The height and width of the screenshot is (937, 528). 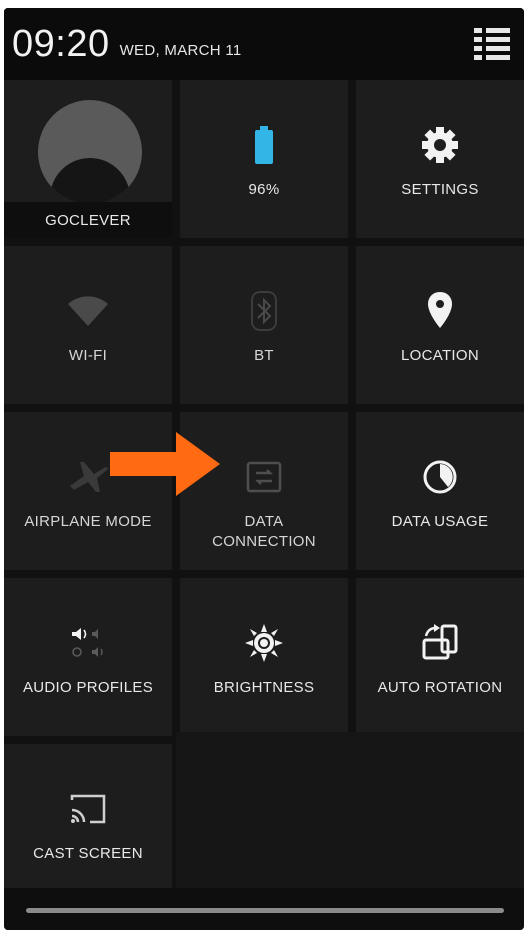 I want to click on panel-handle, so click(x=264, y=909).